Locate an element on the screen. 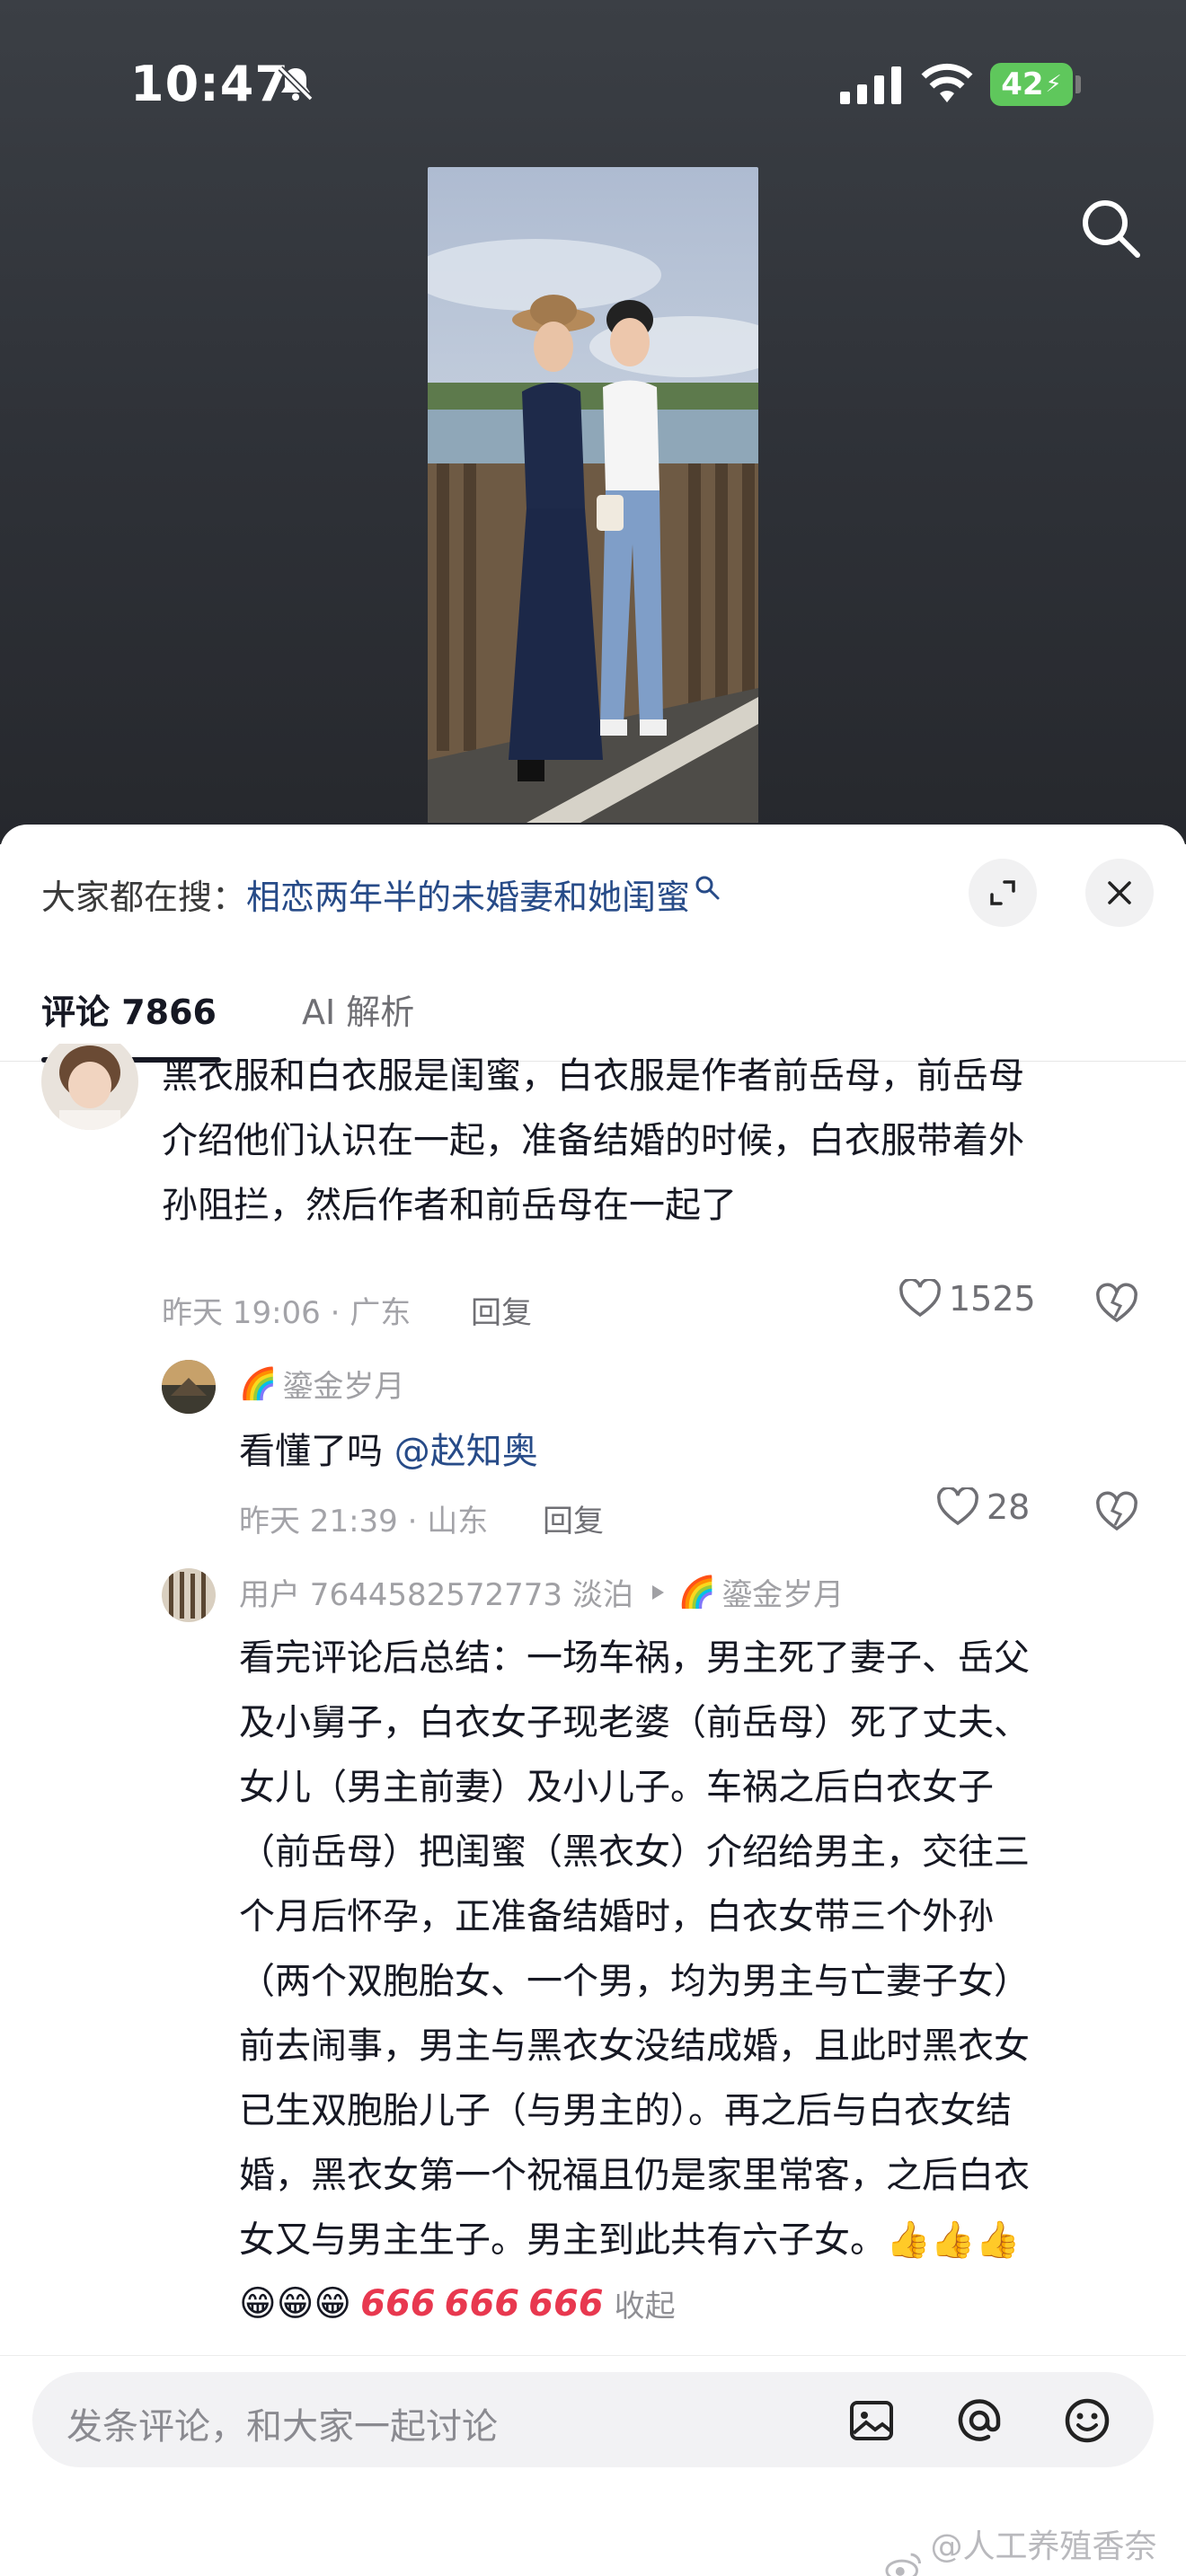 The image size is (1186, 2576). mention-link: @赵知奥 is located at coordinates (466, 1451).